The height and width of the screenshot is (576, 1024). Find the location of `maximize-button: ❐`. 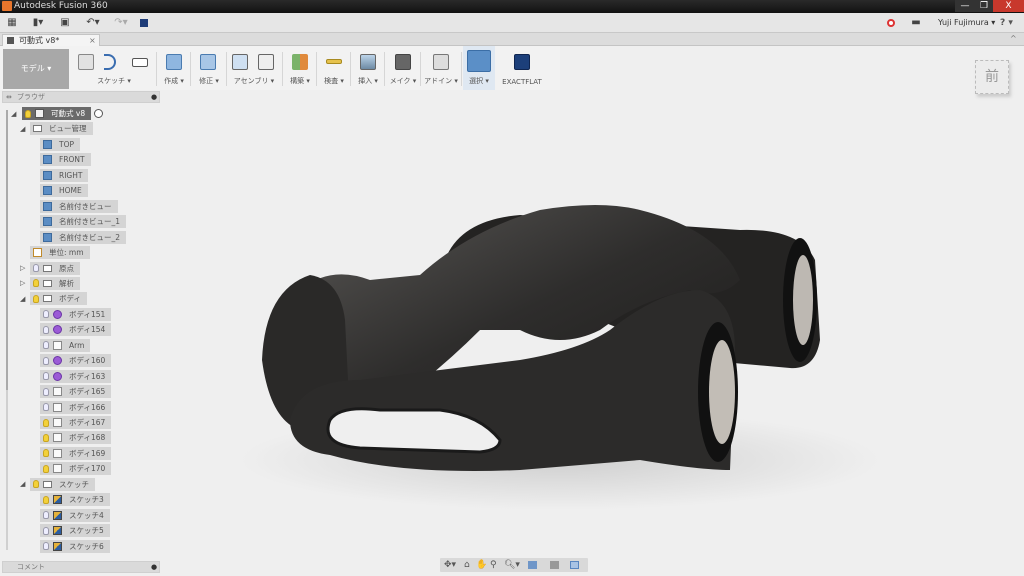

maximize-button: ❐ is located at coordinates (984, 6).